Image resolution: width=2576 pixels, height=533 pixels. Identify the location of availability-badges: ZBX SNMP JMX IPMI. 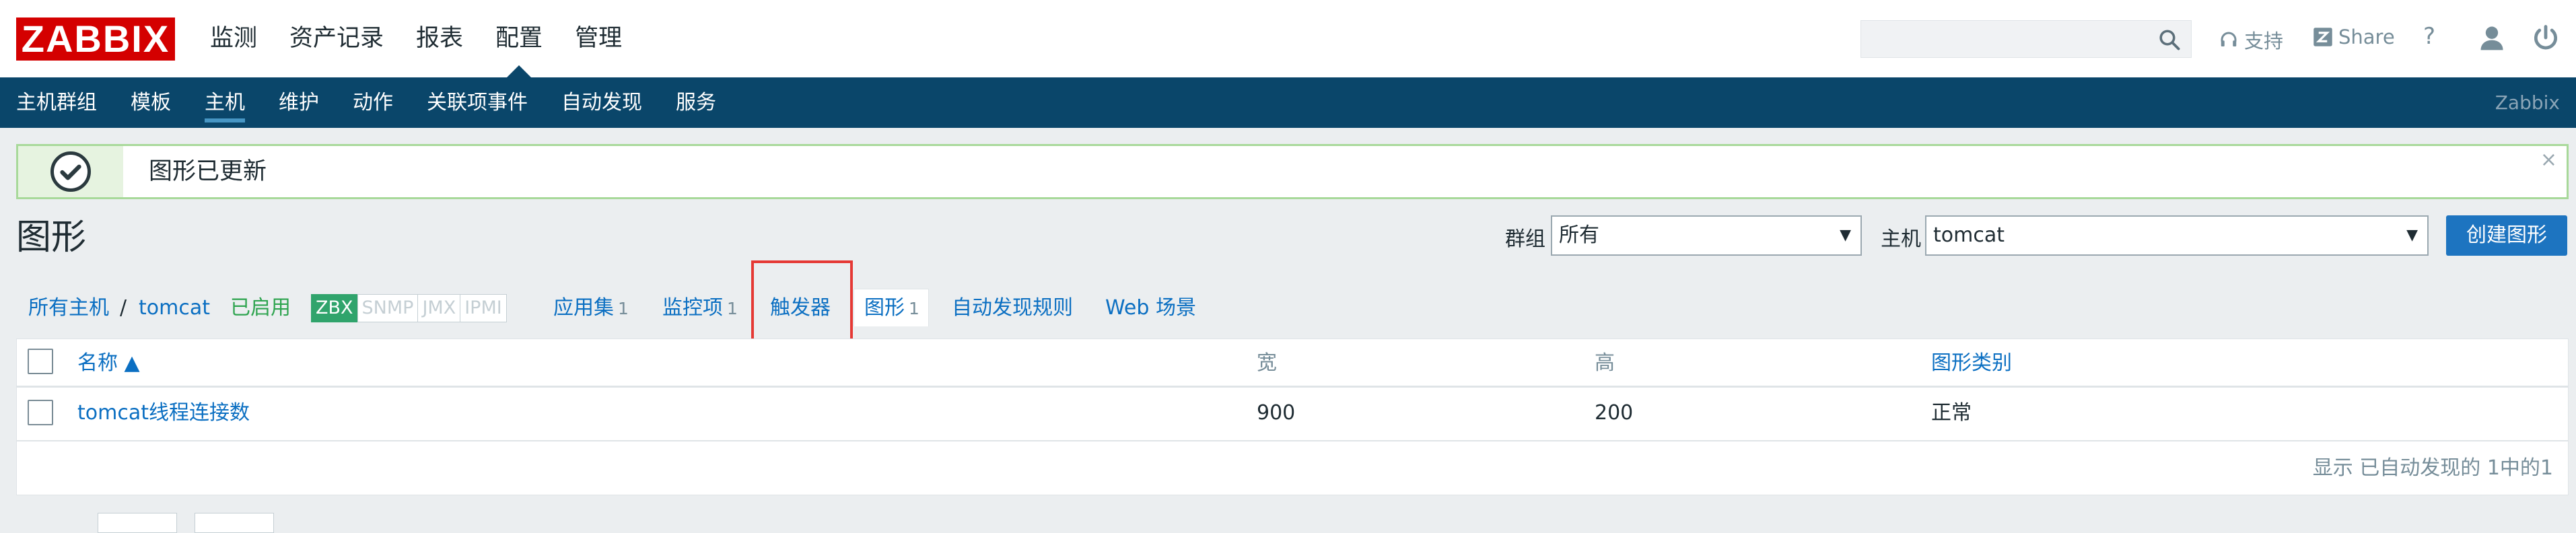
(409, 308).